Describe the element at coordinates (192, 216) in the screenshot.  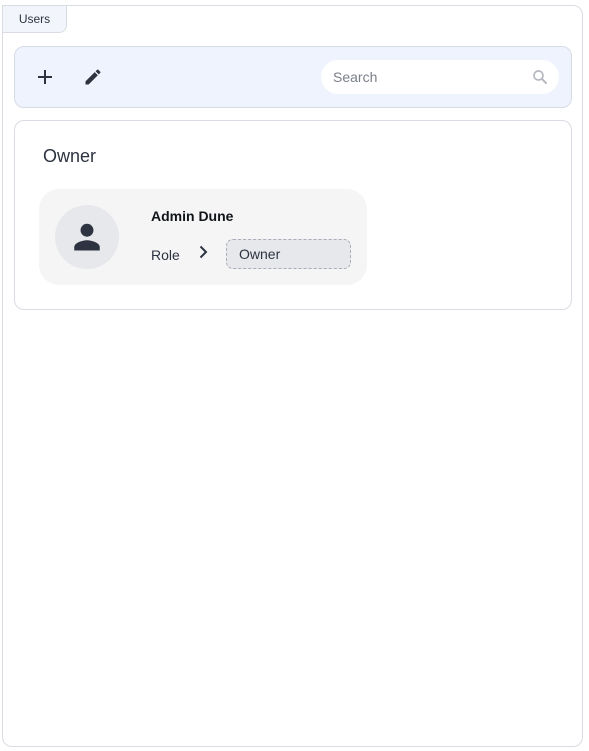
I see `user-name: Admin Dune` at that location.